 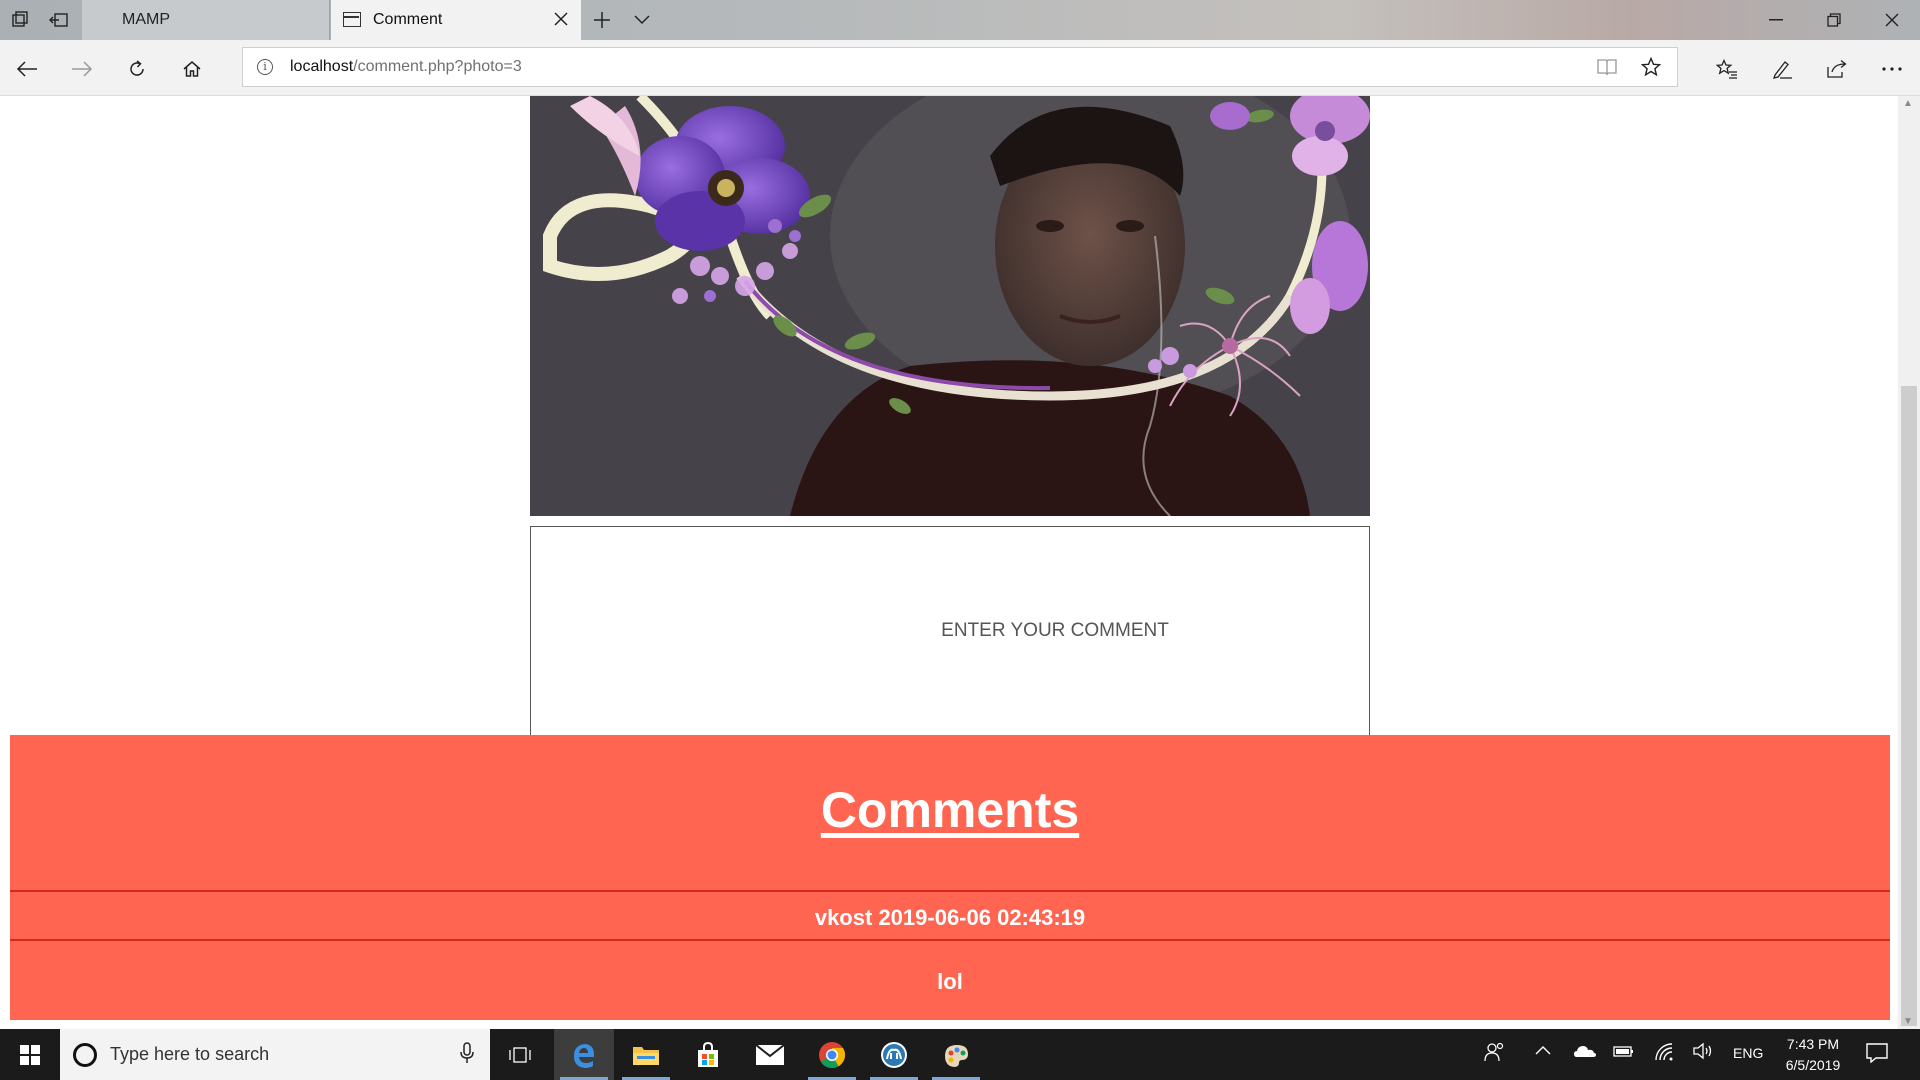 What do you see at coordinates (960, 20) in the screenshot?
I see `browser-tab-bar: MAMP Comment` at bounding box center [960, 20].